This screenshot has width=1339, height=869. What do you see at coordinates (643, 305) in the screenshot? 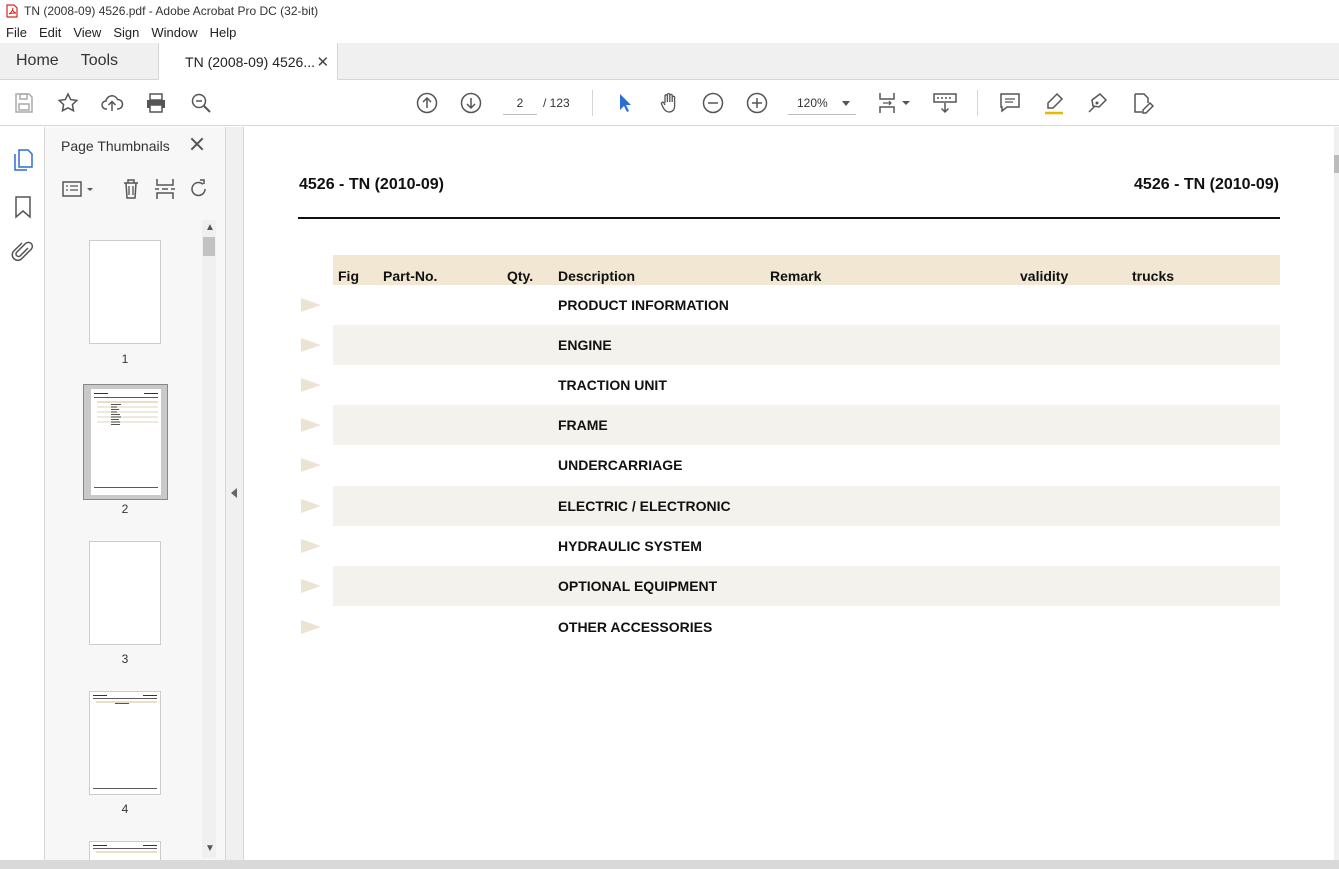
I see `row-description: PRODUCT INFORMATION` at bounding box center [643, 305].